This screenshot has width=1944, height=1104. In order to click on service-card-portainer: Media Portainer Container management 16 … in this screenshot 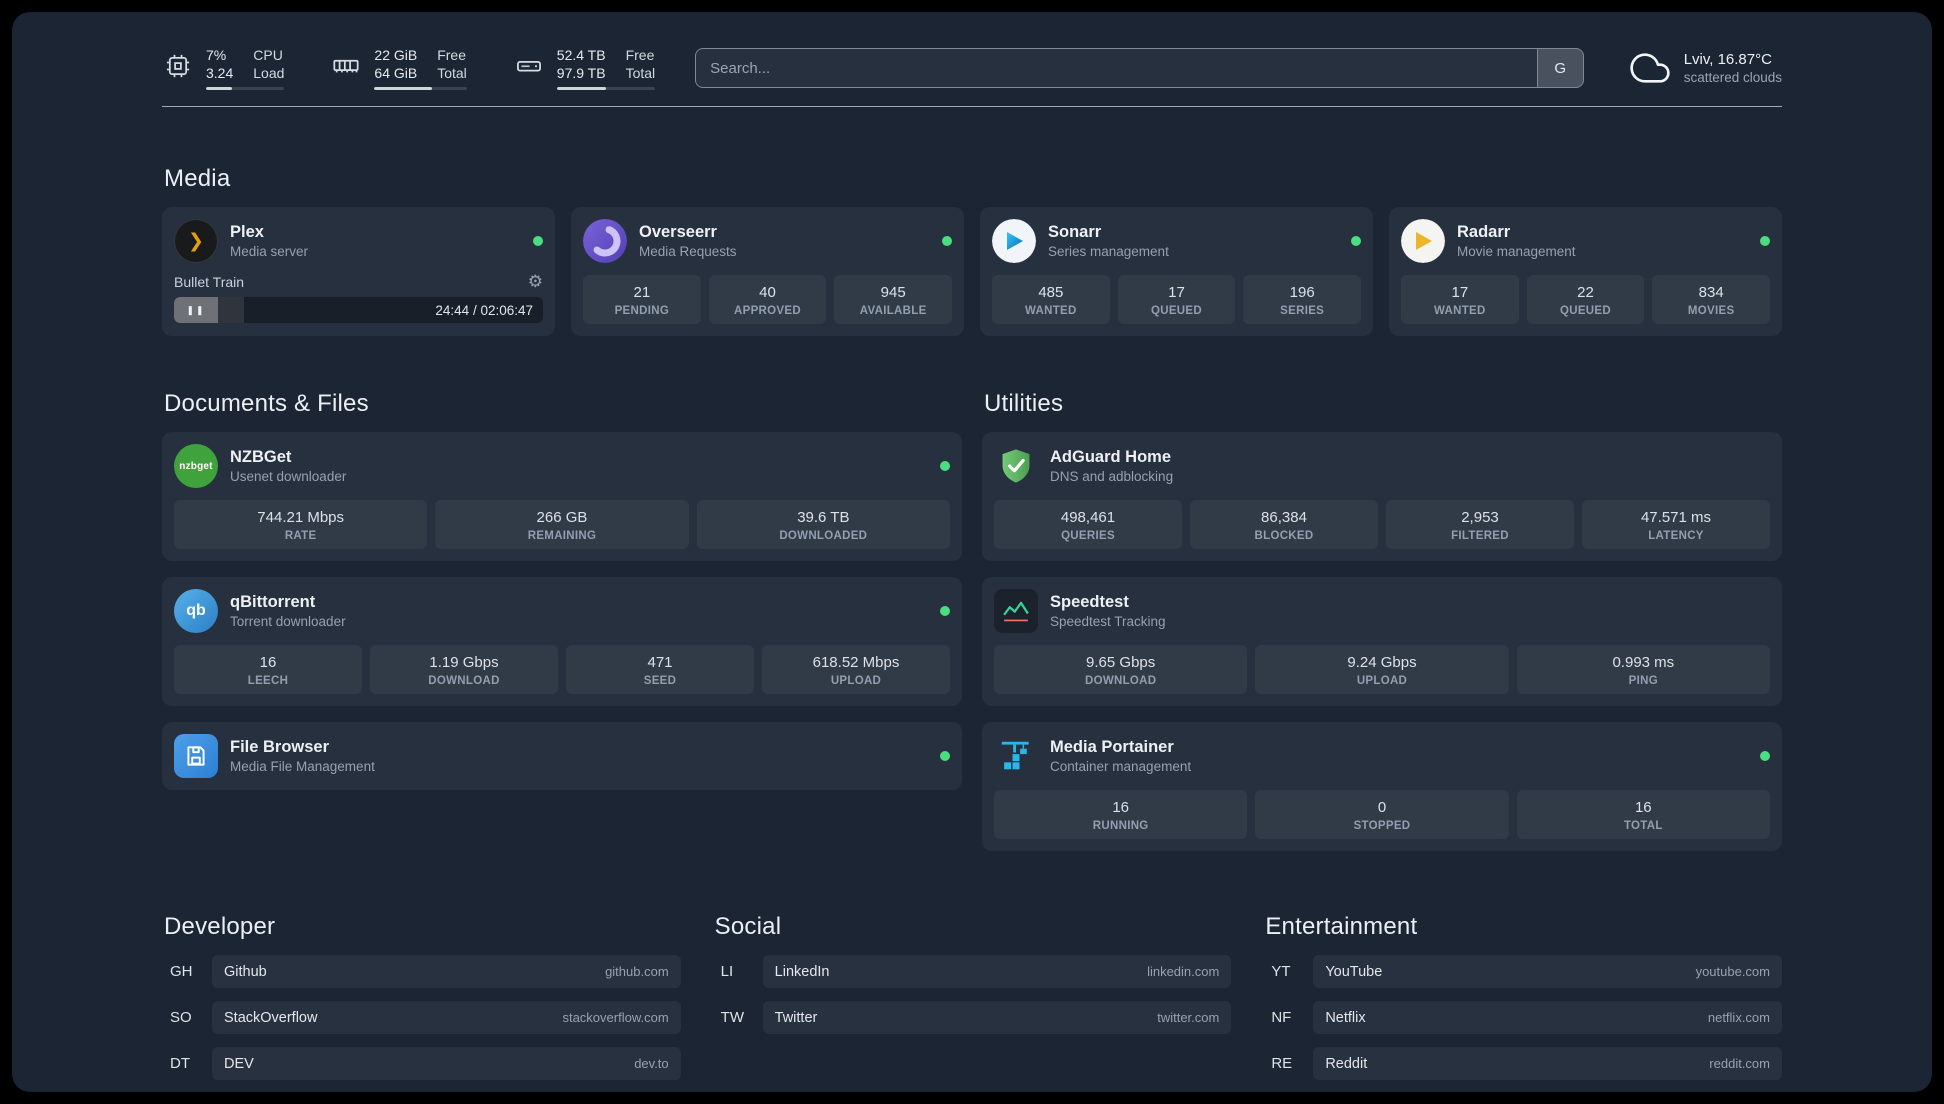, I will do `click(1382, 786)`.